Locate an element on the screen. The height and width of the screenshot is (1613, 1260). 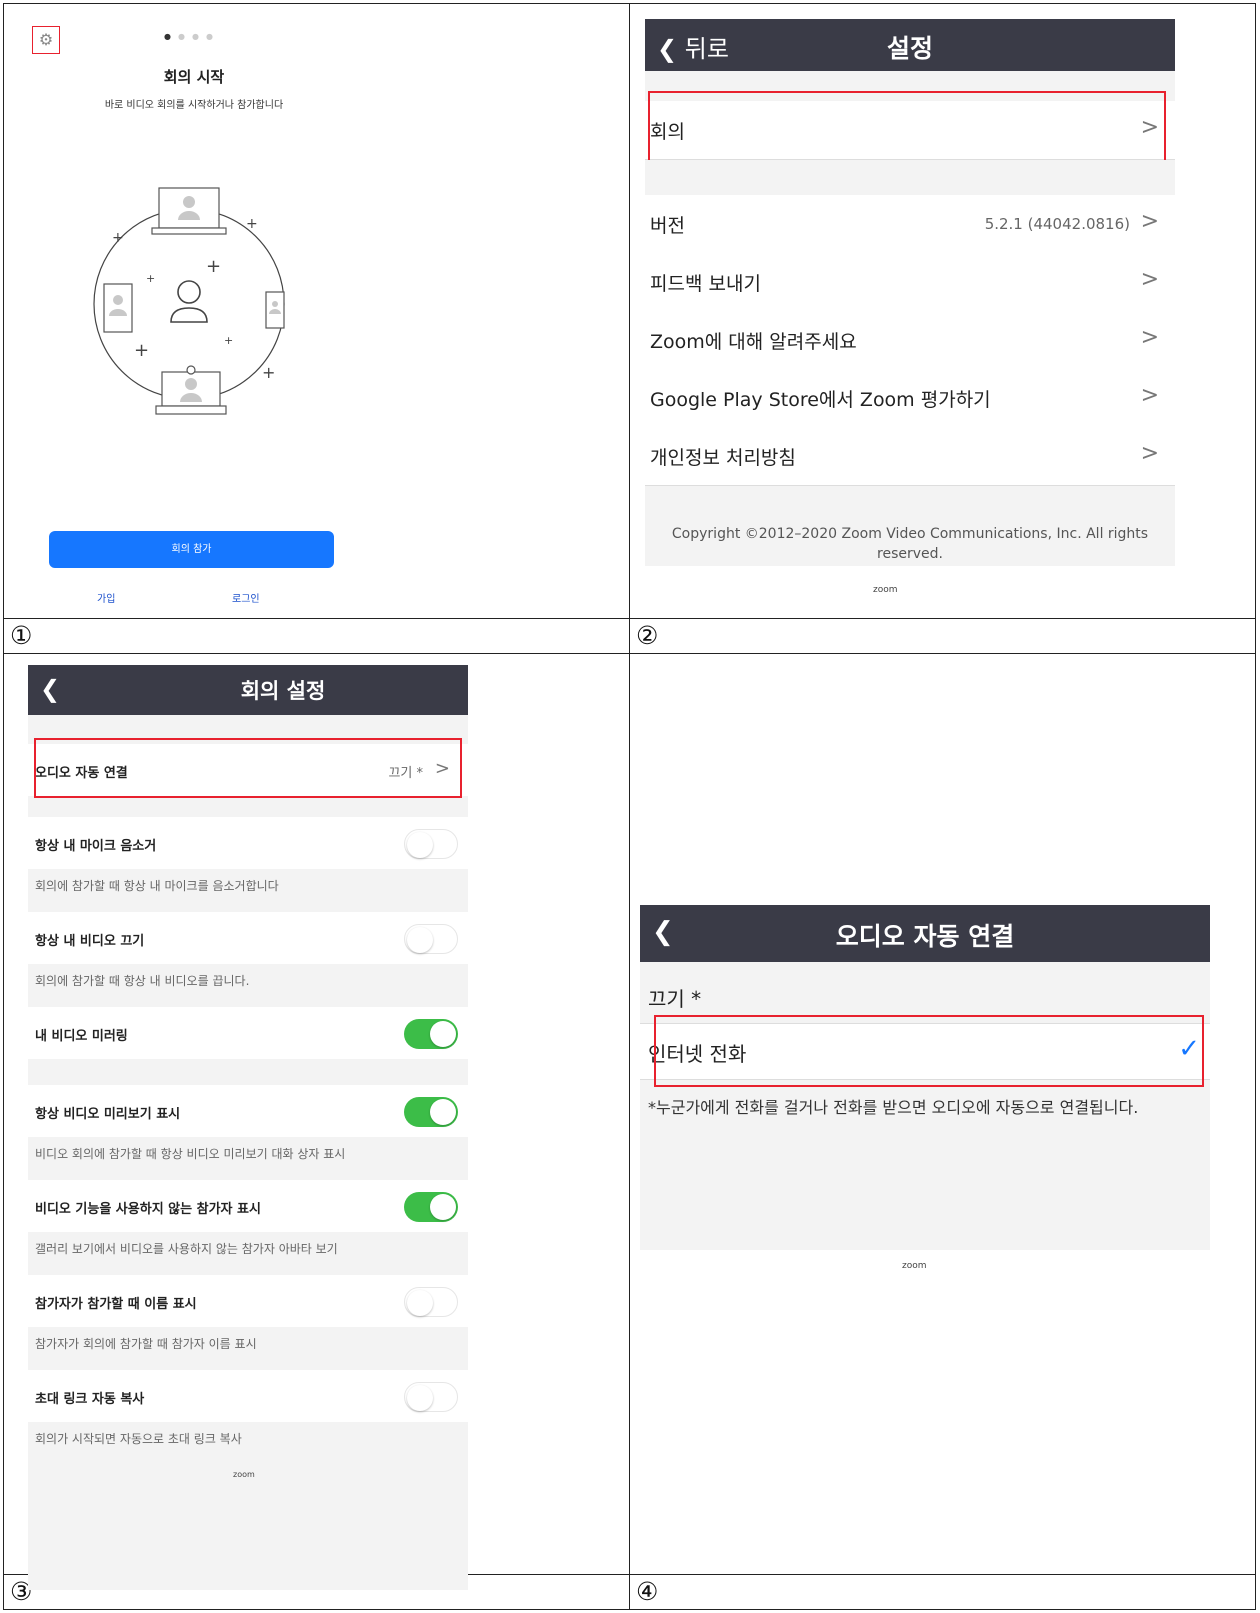
setting-copy-invite: 초대 링크 자동 복사 is located at coordinates (248, 1396).